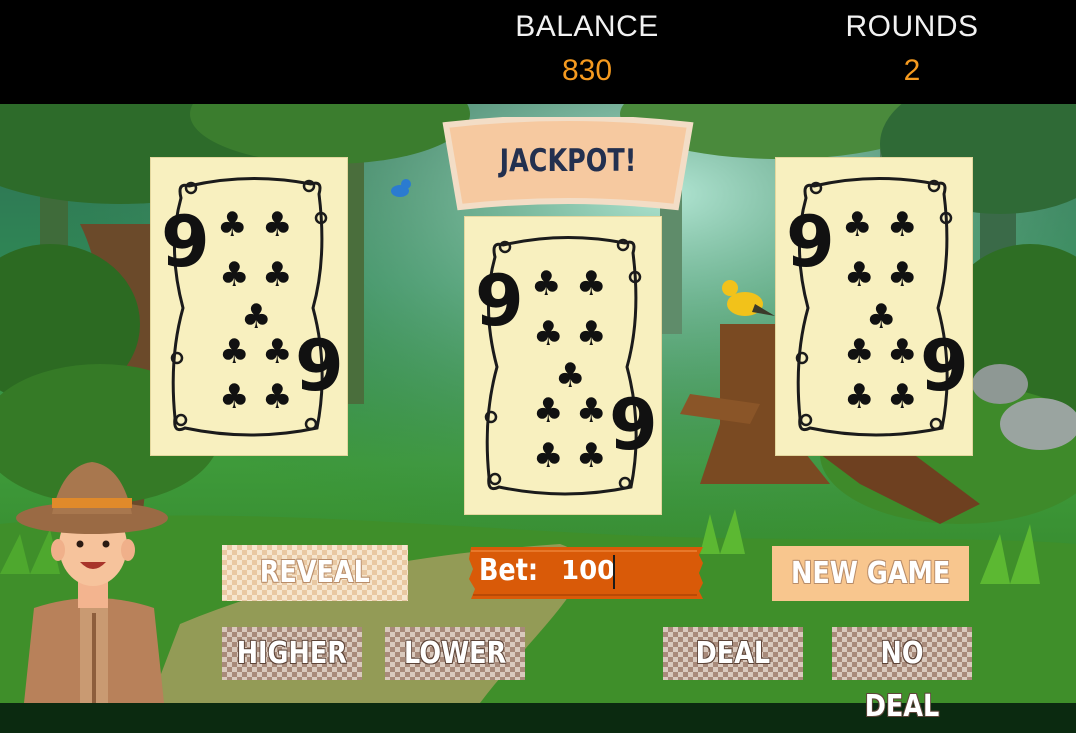  Describe the element at coordinates (509, 570) in the screenshot. I see `bet-label: Bet:` at that location.